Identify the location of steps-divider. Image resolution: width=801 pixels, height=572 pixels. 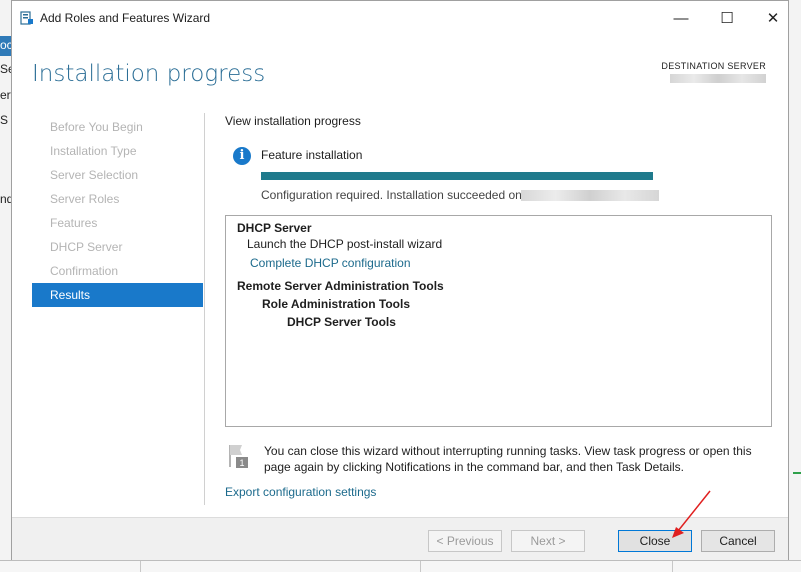
(204, 309).